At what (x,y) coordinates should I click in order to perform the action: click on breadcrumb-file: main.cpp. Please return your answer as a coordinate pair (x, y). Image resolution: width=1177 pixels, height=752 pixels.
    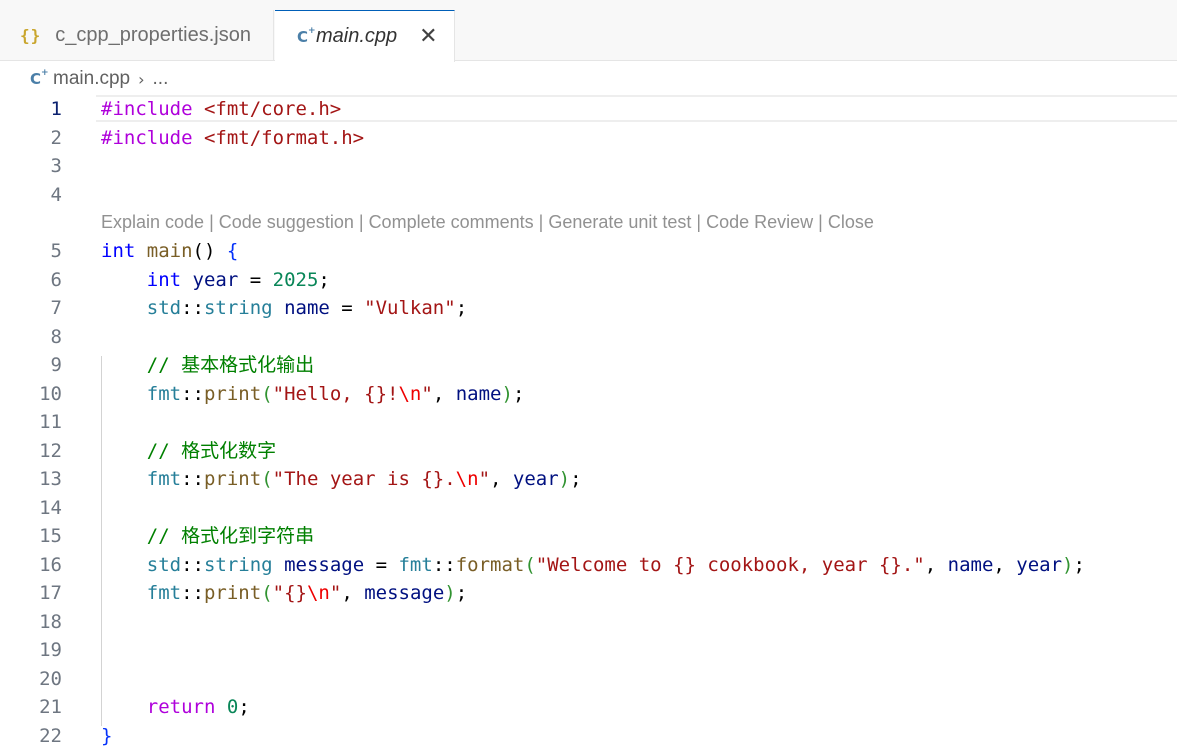
    Looking at the image, I should click on (91, 79).